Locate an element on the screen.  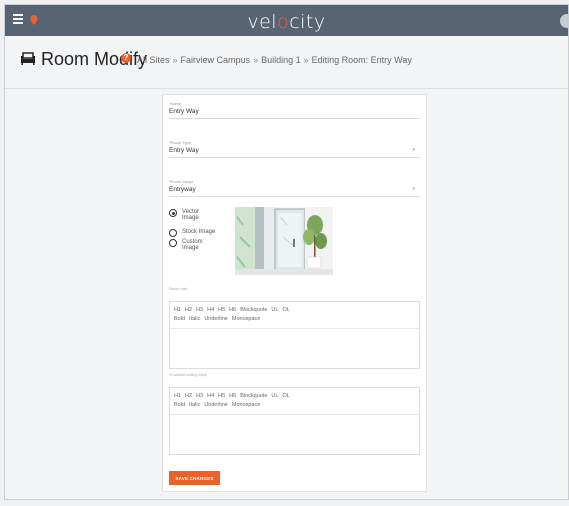
name-field: *Name Entry Way is located at coordinates (294, 110).